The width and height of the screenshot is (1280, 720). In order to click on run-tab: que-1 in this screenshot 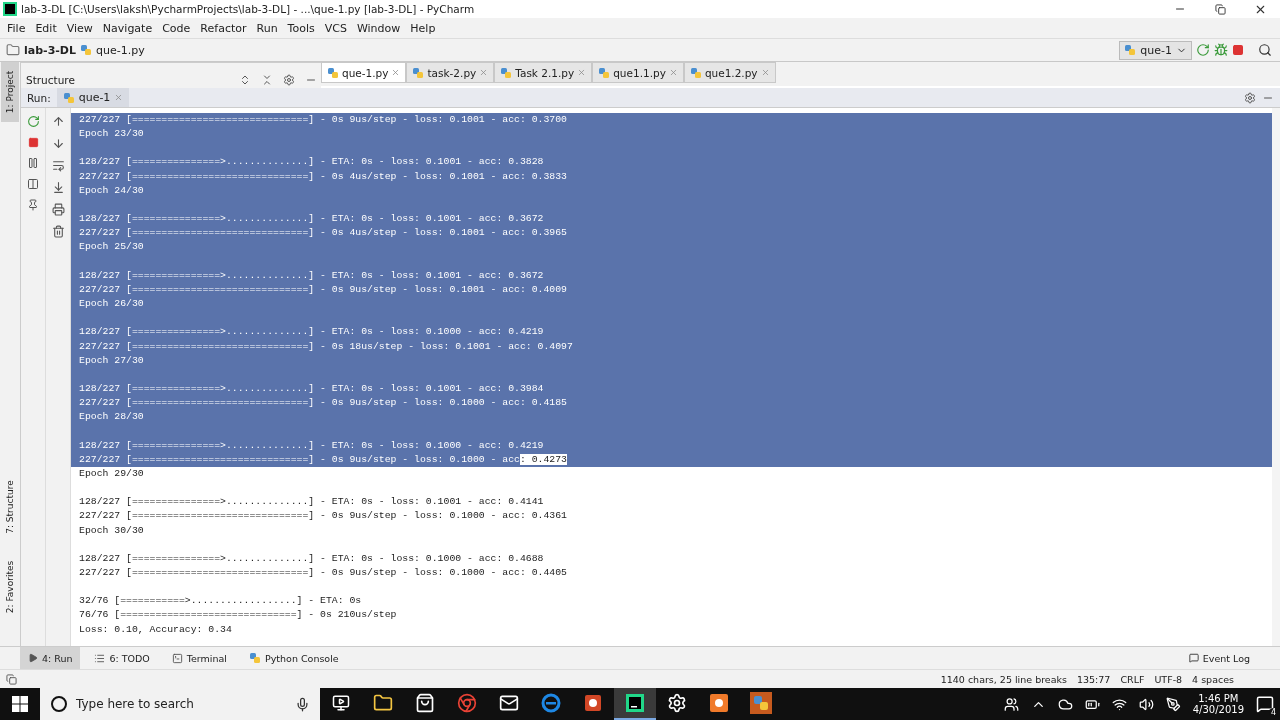, I will do `click(93, 97)`.